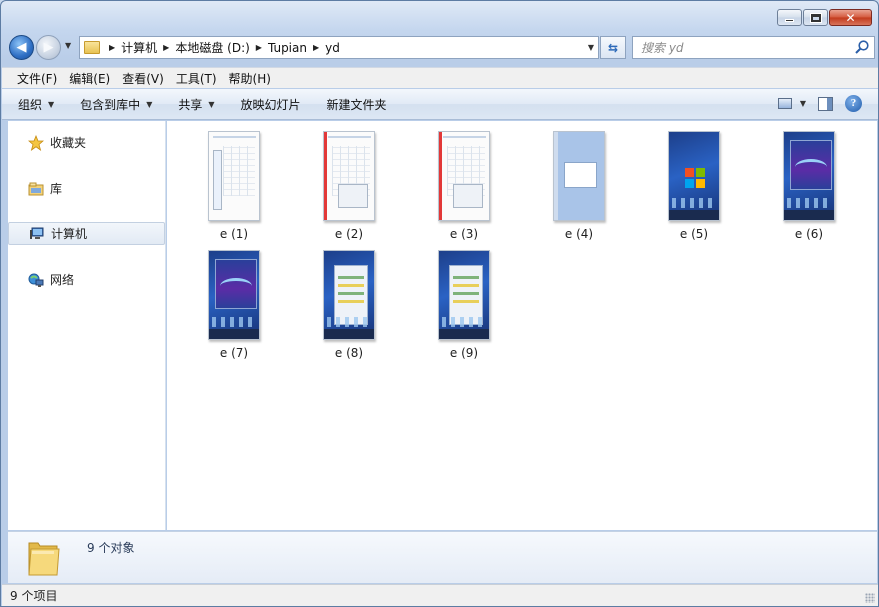  I want to click on search-icon, so click(862, 47).